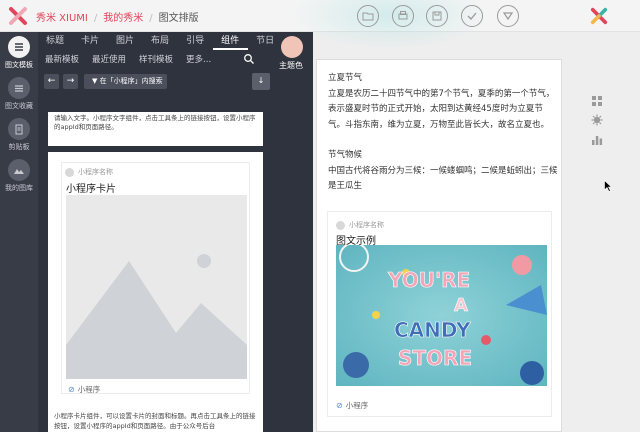  I want to click on top-bar: 秀米 XIUMI / 我的秀米 / 图文排版, so click(320, 25).